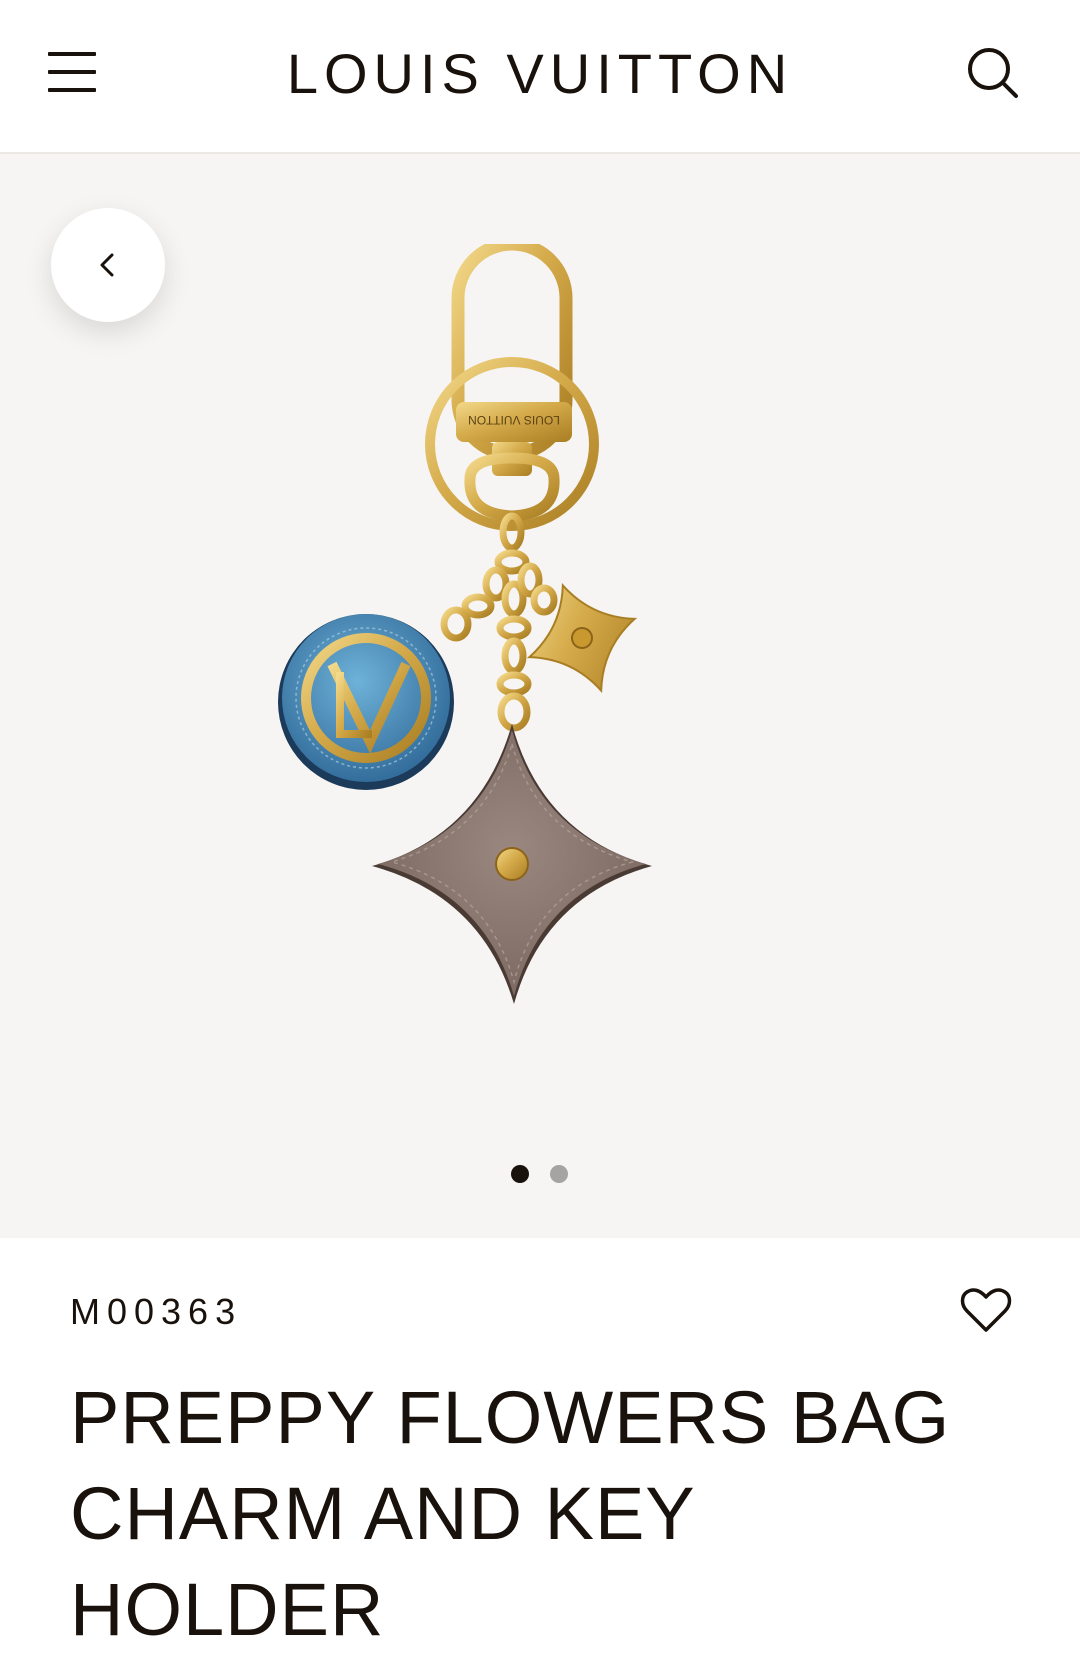  Describe the element at coordinates (514, 420) in the screenshot. I see `clasp-plate-text: LOUIS VUITTON` at that location.